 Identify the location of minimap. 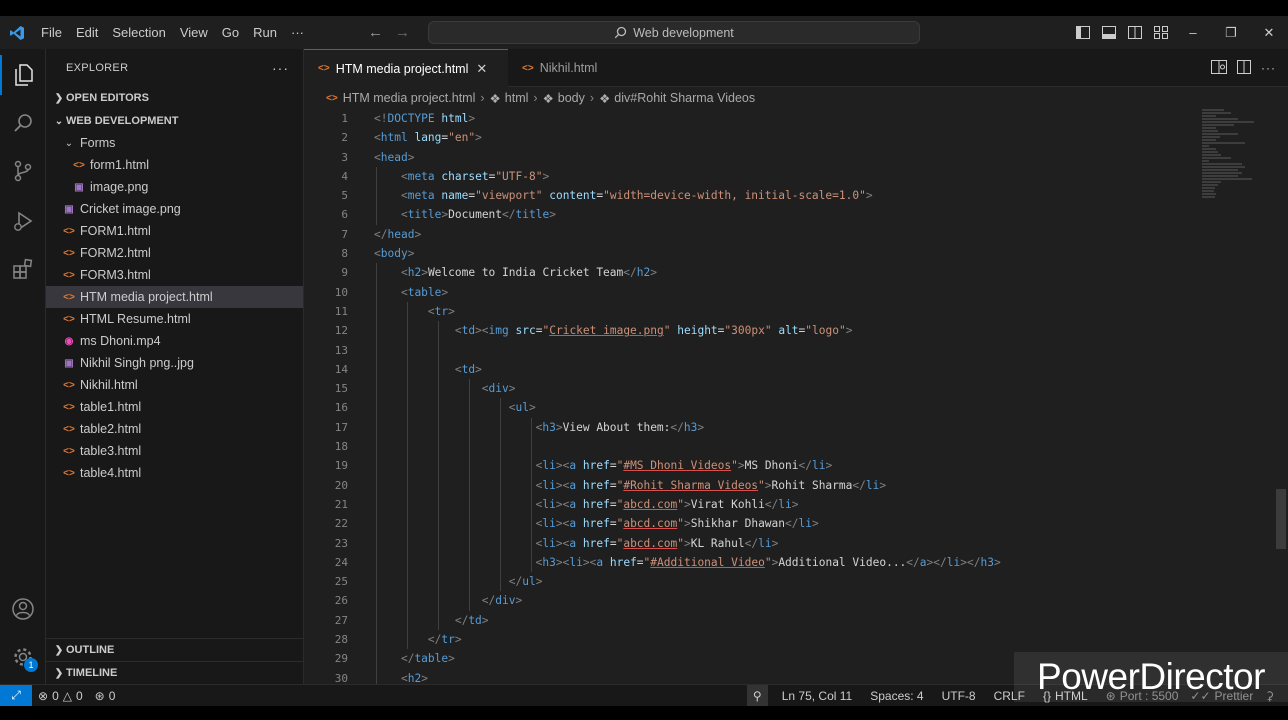
(1238, 169).